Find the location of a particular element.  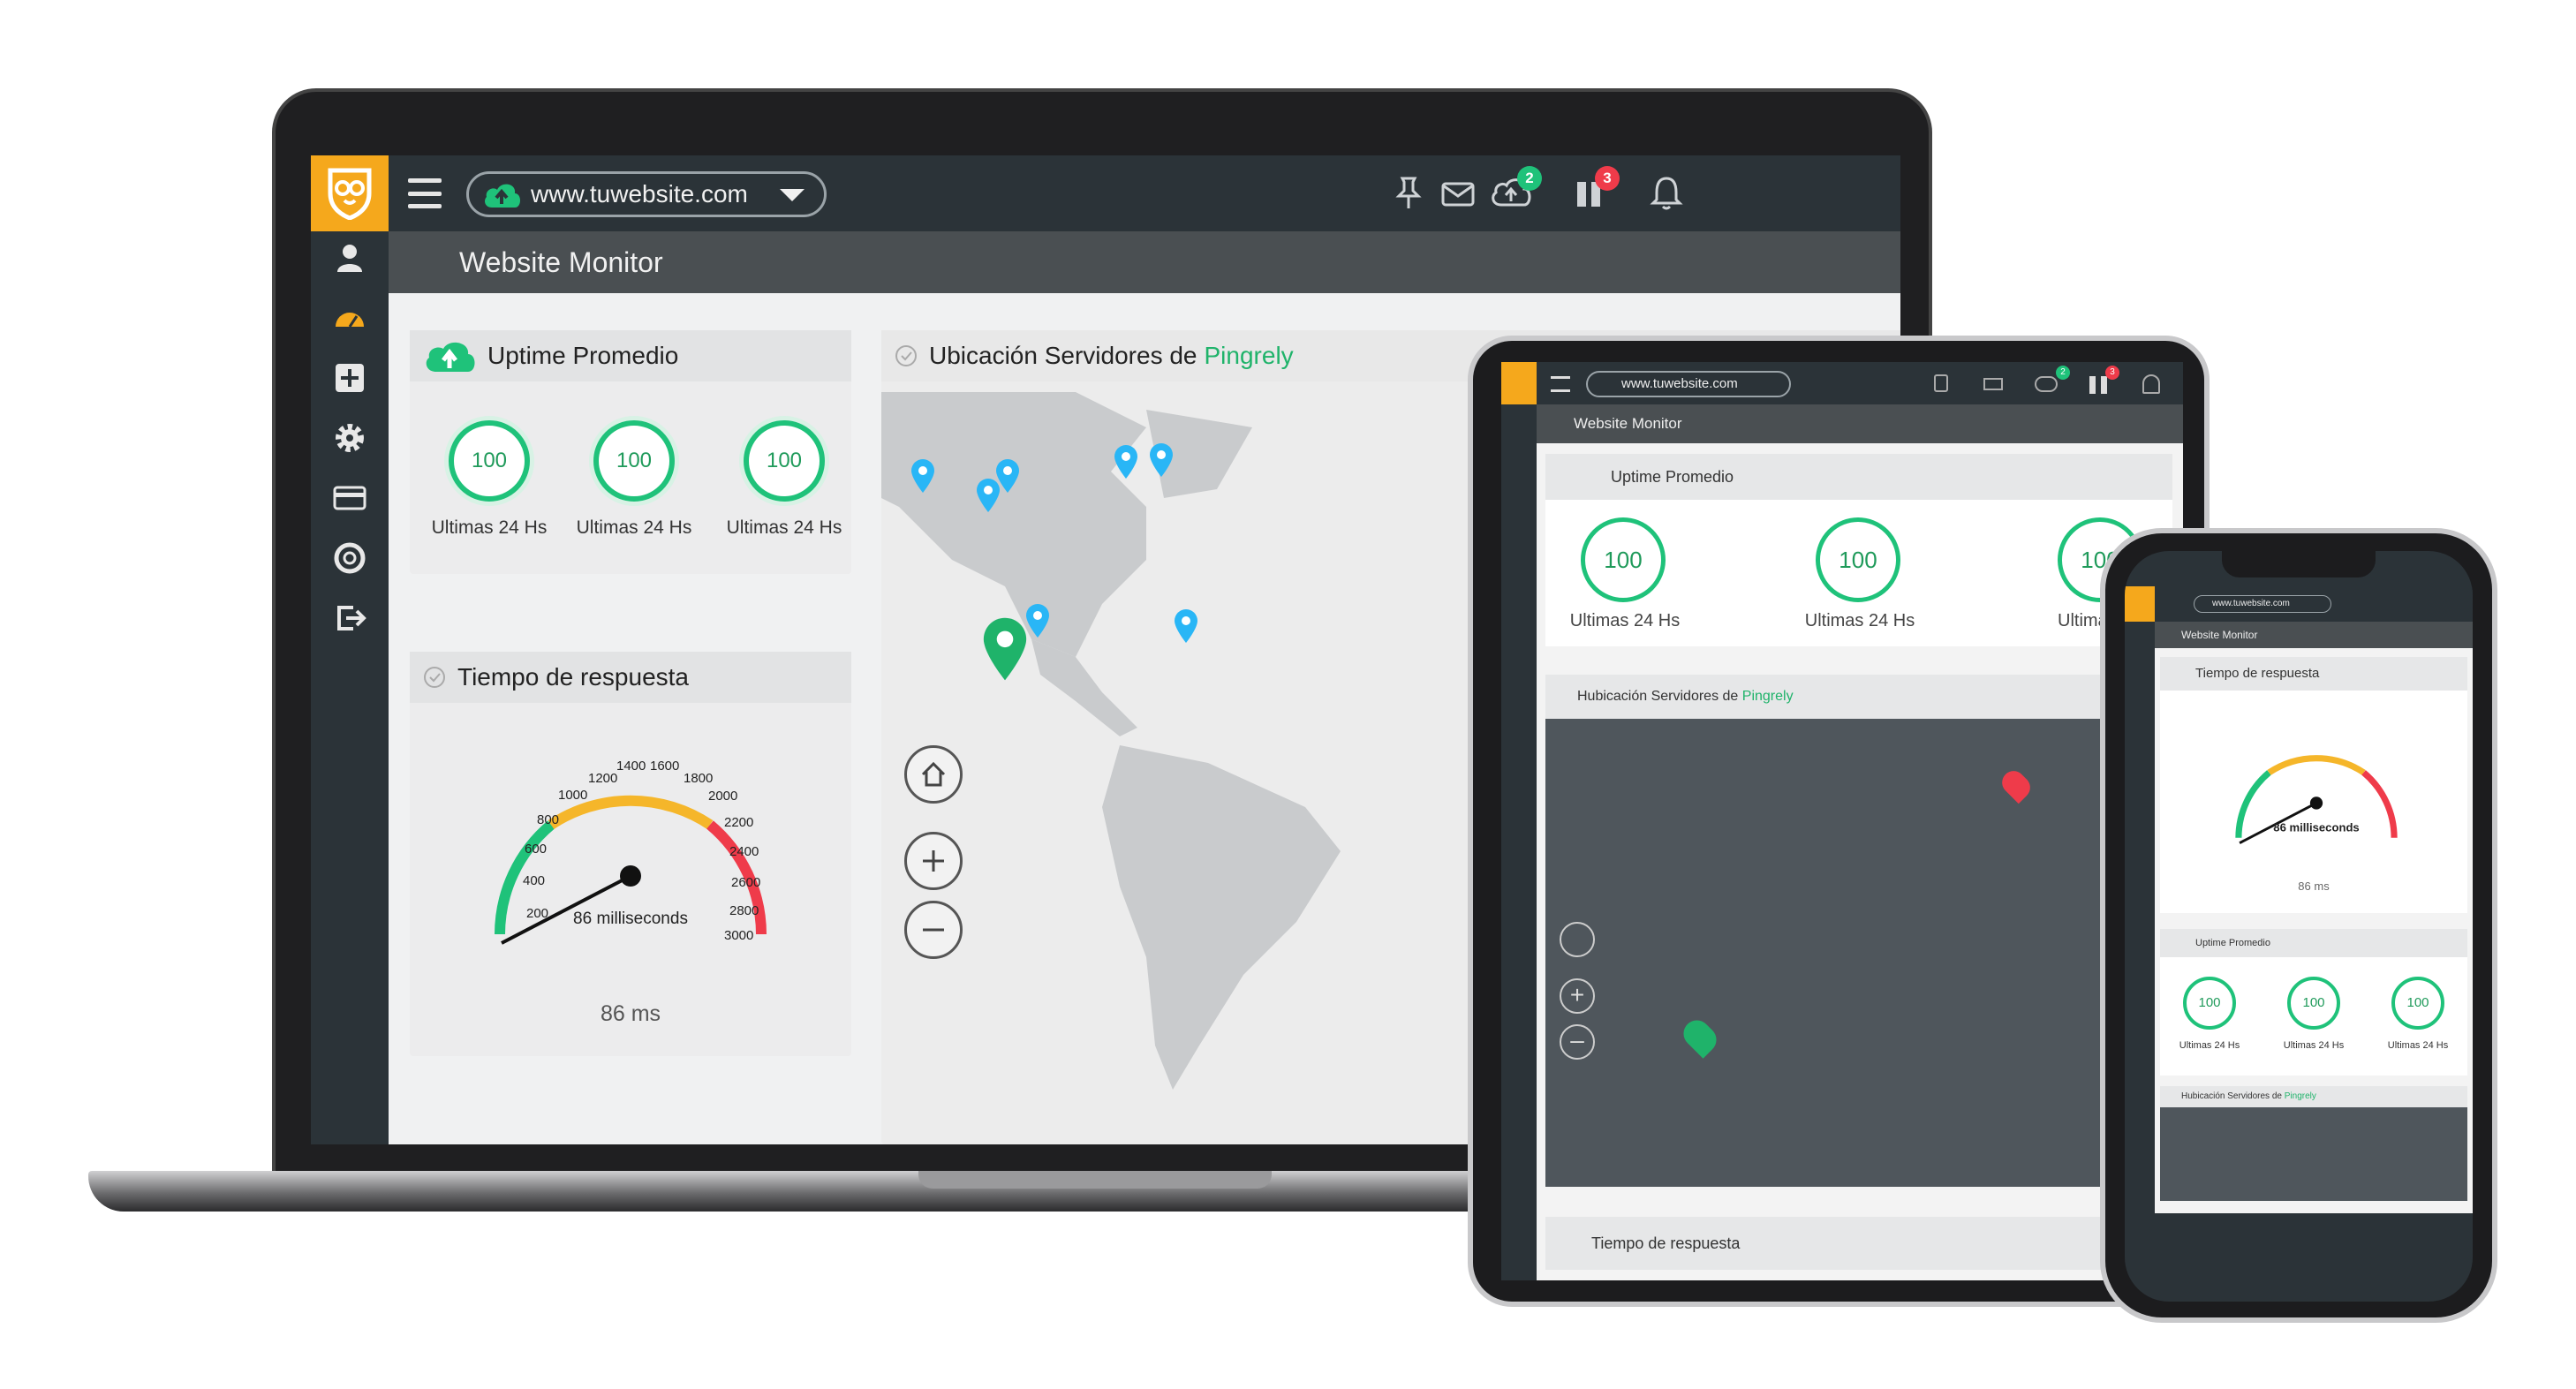

map-zoom-in-button is located at coordinates (933, 861).